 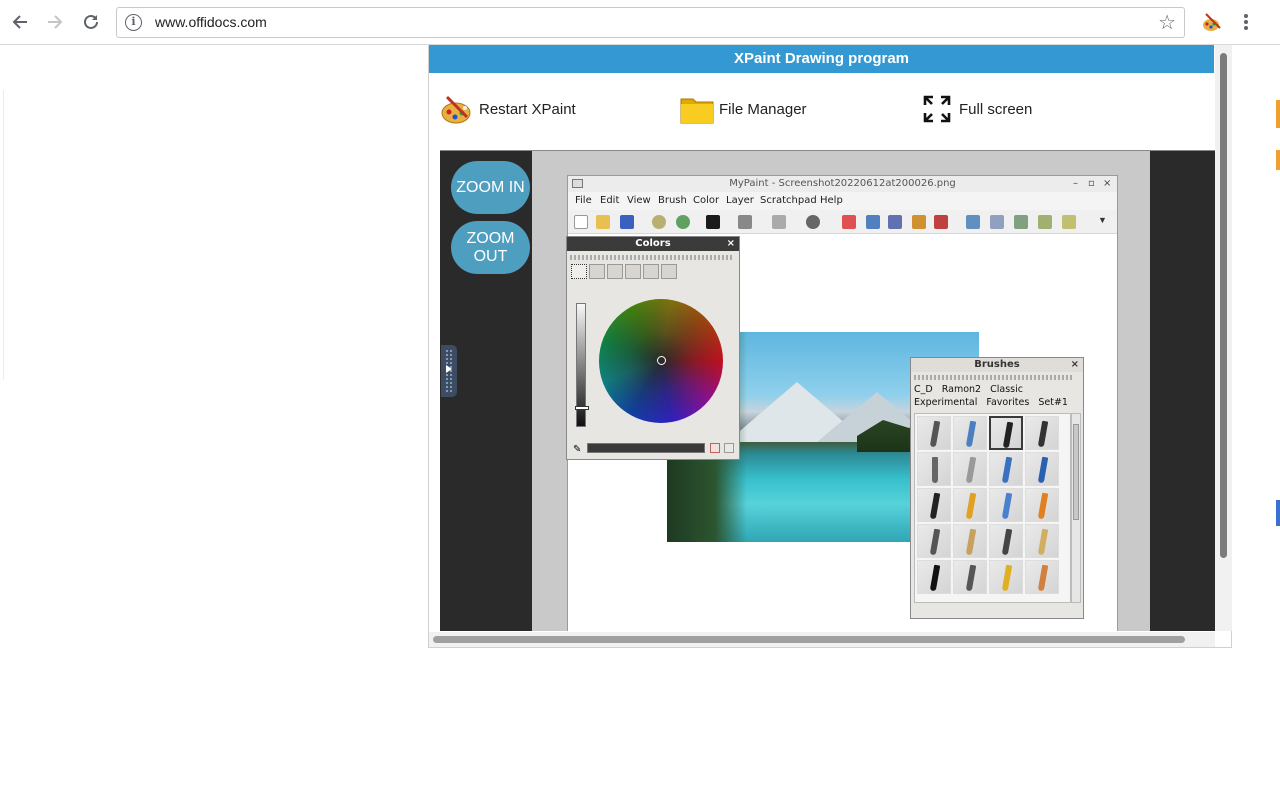 What do you see at coordinates (683, 222) in the screenshot?
I see `redo-icon` at bounding box center [683, 222].